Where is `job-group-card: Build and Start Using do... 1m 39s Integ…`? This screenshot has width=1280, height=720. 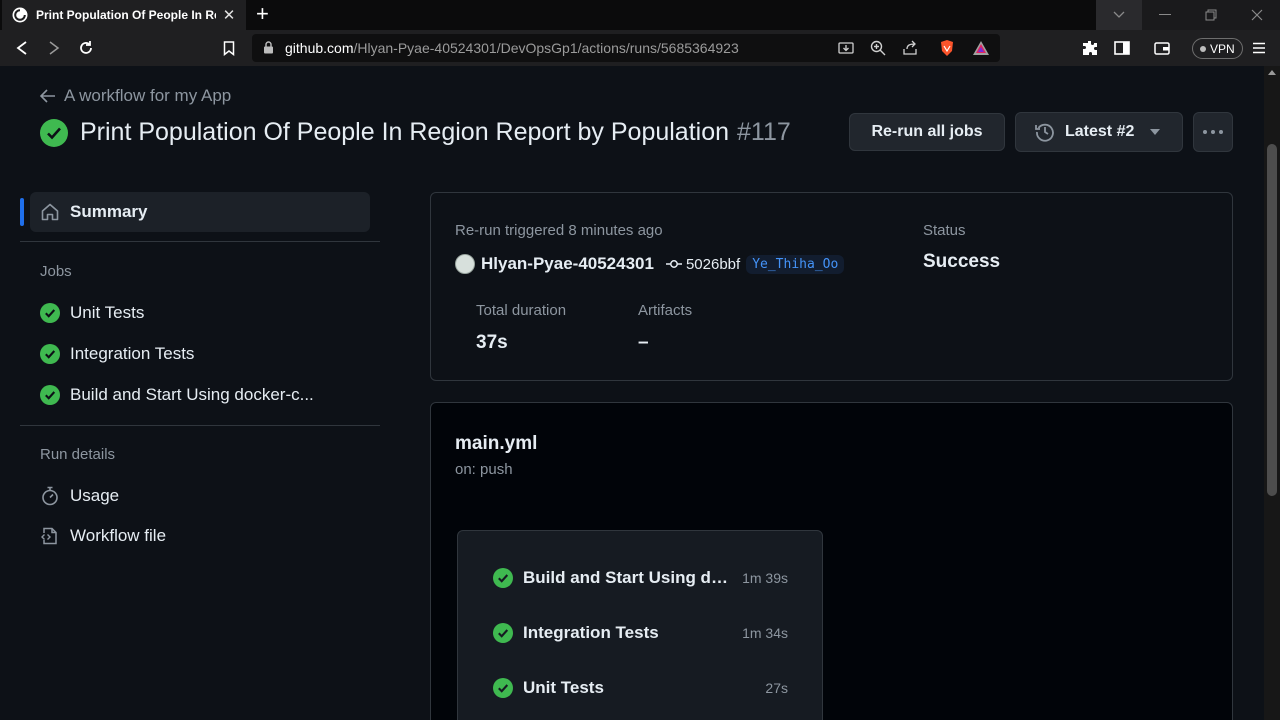 job-group-card: Build and Start Using do... 1m 39s Integ… is located at coordinates (640, 625).